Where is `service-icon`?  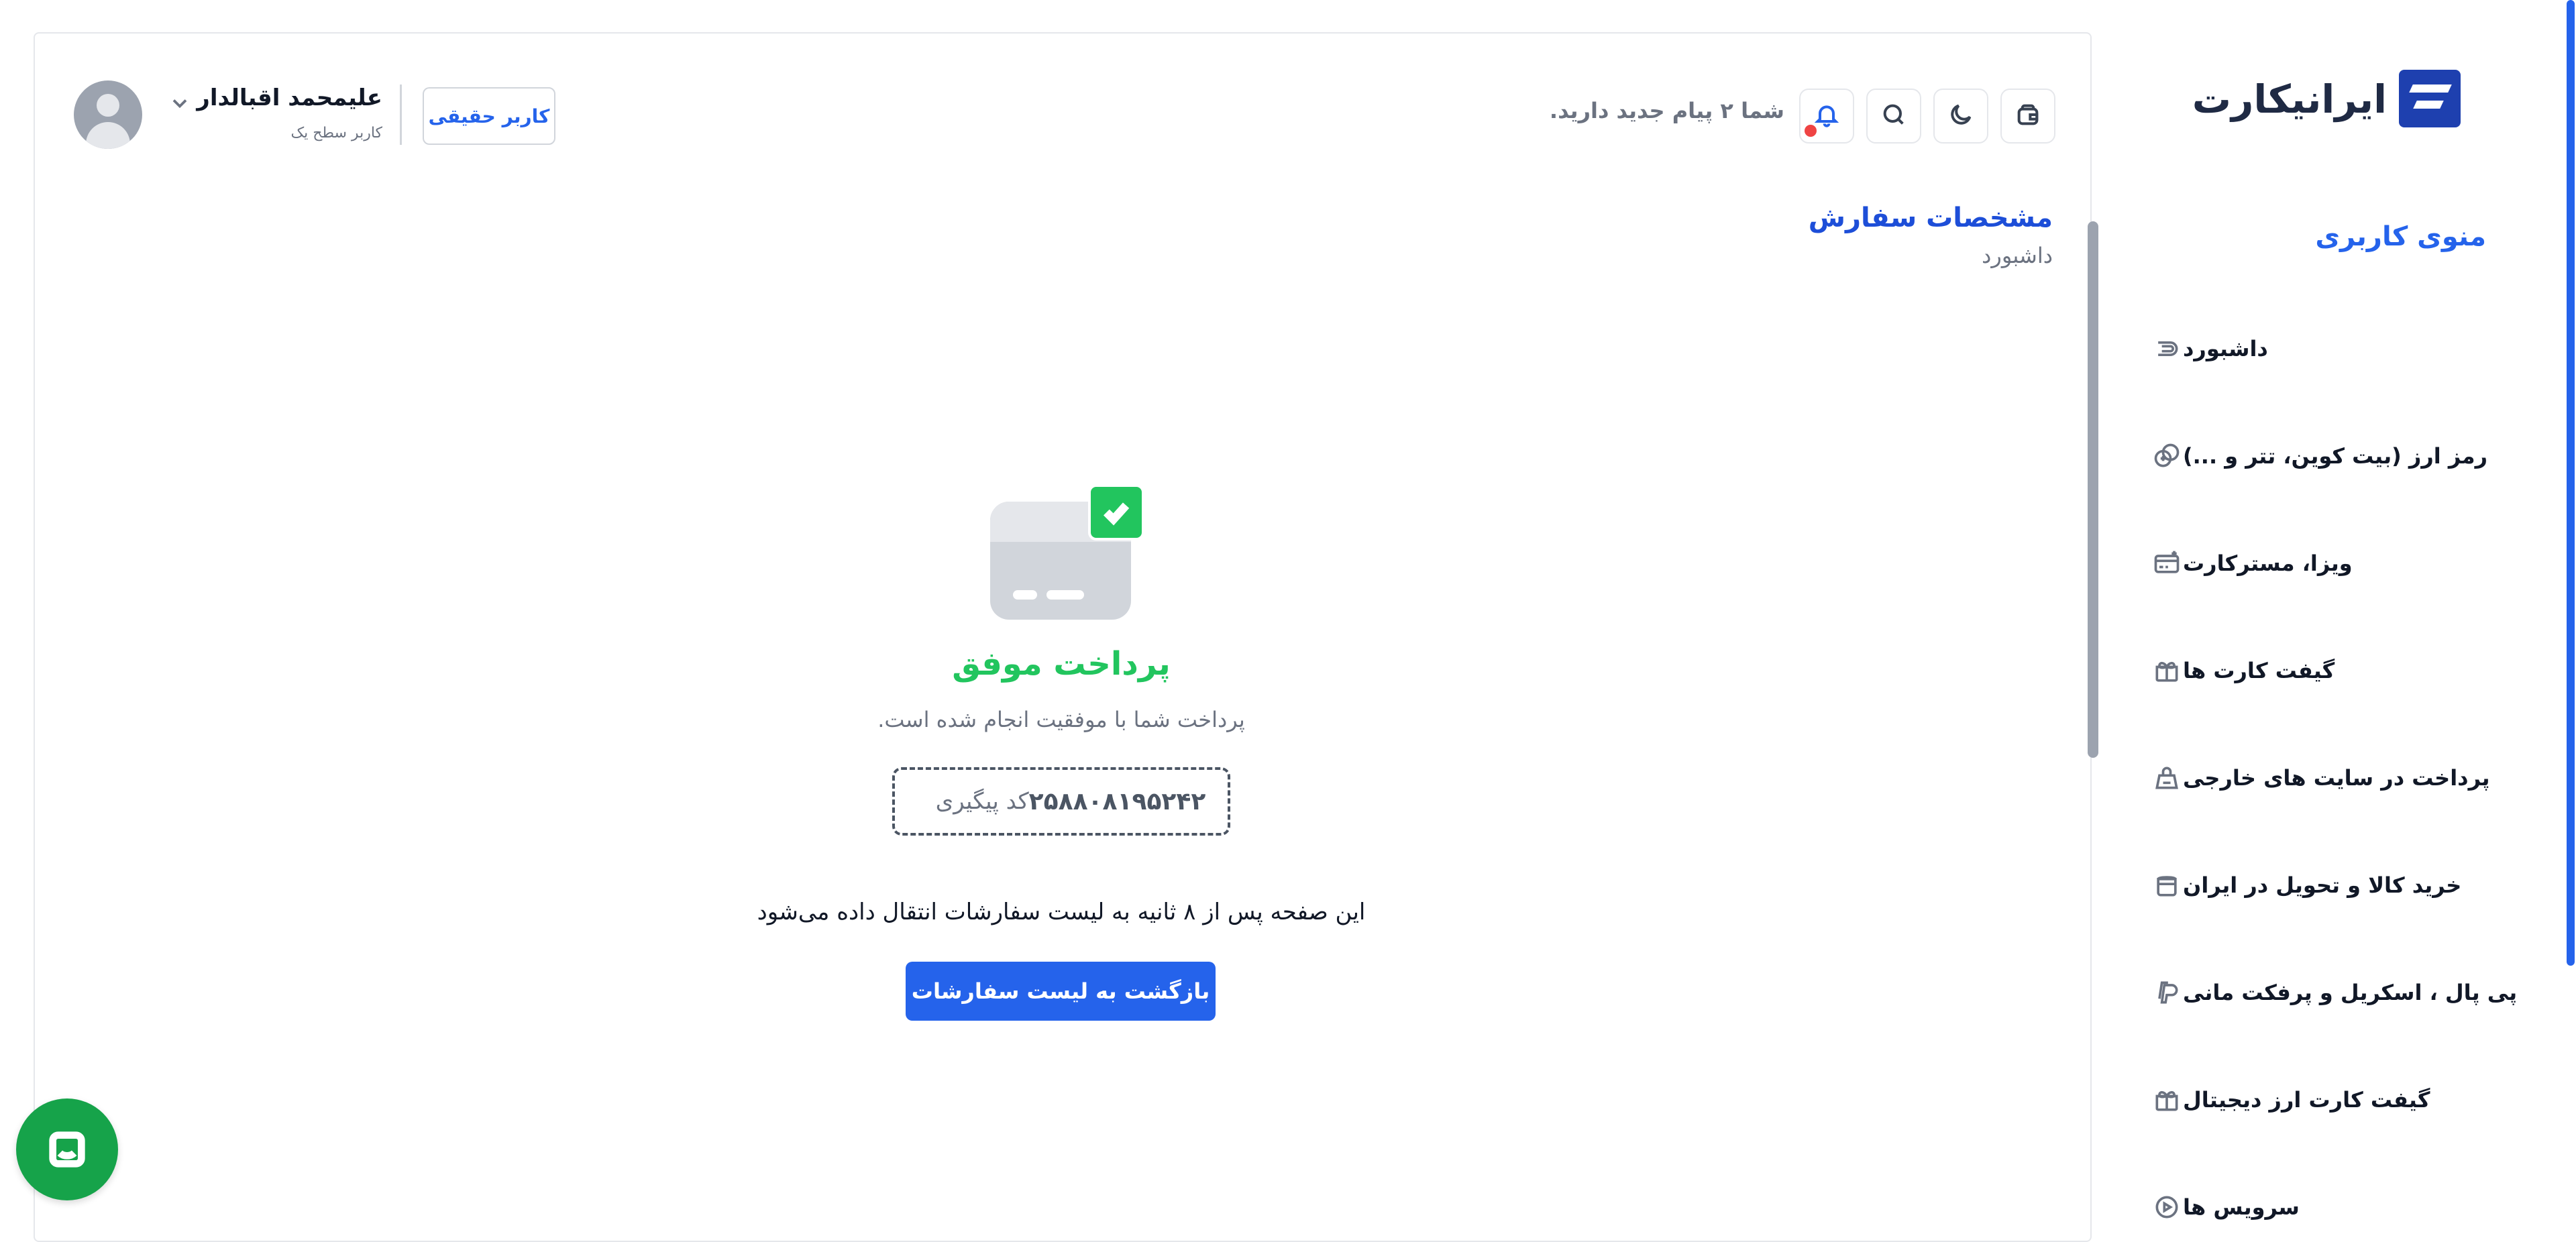
service-icon is located at coordinates (2167, 1207).